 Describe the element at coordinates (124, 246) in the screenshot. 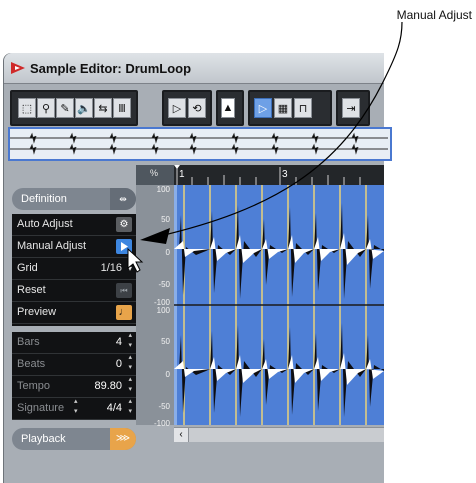

I see `manual-adjust-button` at that location.